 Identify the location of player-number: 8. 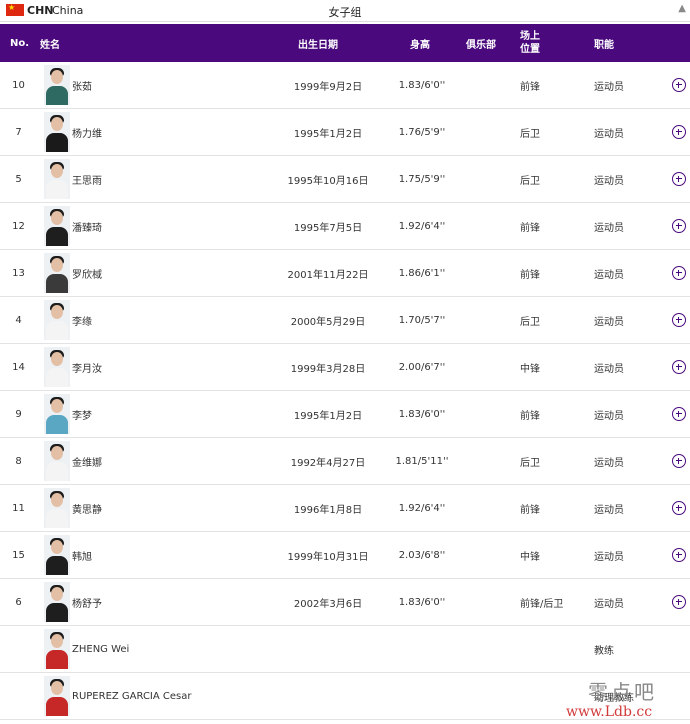
(18, 461).